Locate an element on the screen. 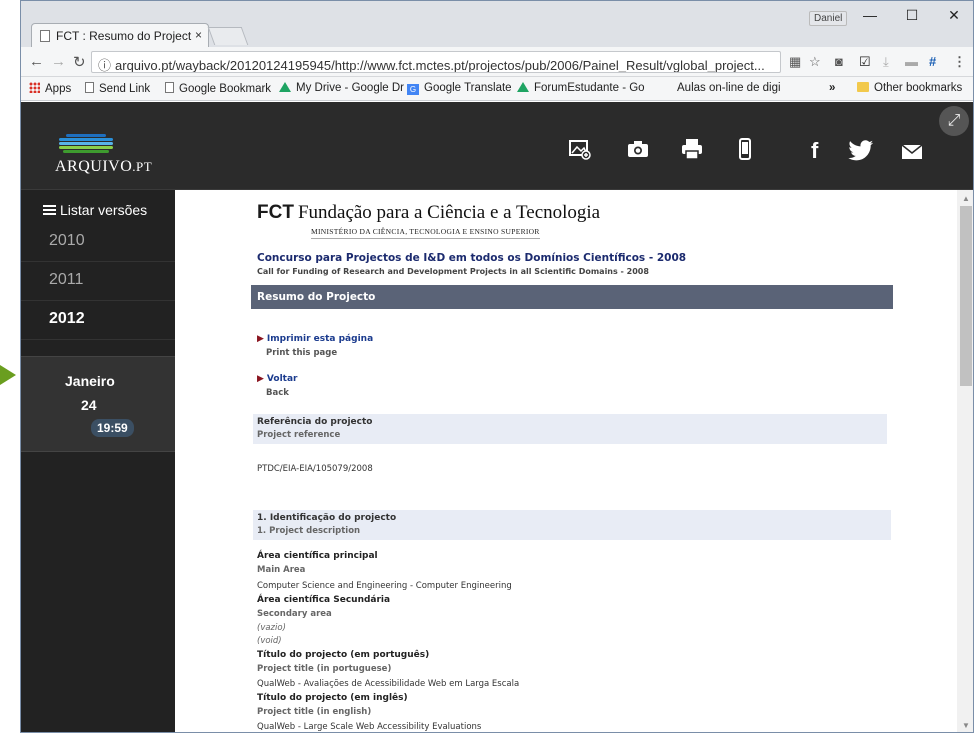 This screenshot has height=733, width=974. print-link: ▶ Imprimir esta página is located at coordinates (315, 339).